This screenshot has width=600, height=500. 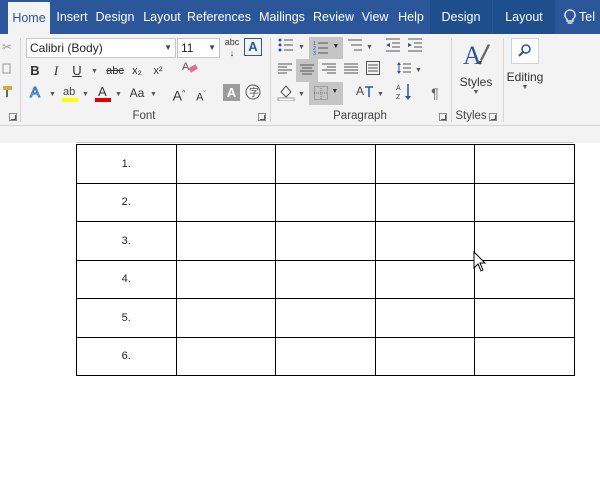 I want to click on clipboard-launcher, so click(x=13, y=117).